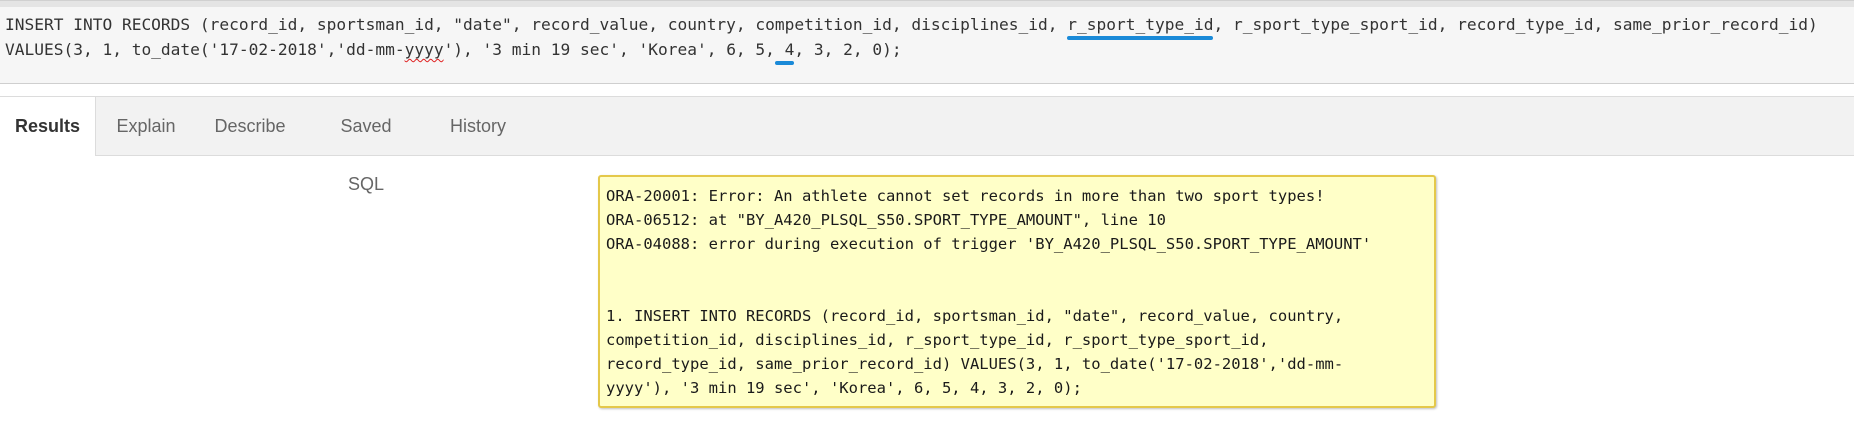 This screenshot has height=433, width=1854. What do you see at coordinates (48, 126) in the screenshot?
I see `tab-results: Results` at bounding box center [48, 126].